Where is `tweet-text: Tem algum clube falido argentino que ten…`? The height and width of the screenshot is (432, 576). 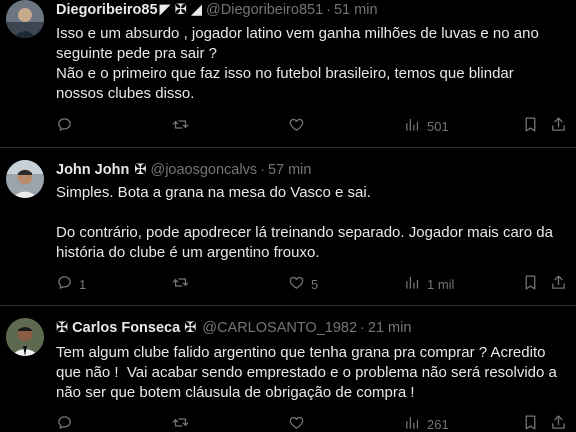
tweet-text: Tem algum clube falido argentino que ten… is located at coordinates (312, 373).